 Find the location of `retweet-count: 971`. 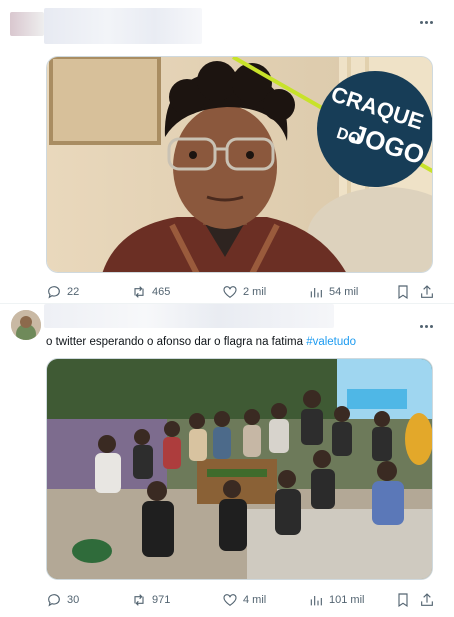

retweet-count: 971 is located at coordinates (161, 600).